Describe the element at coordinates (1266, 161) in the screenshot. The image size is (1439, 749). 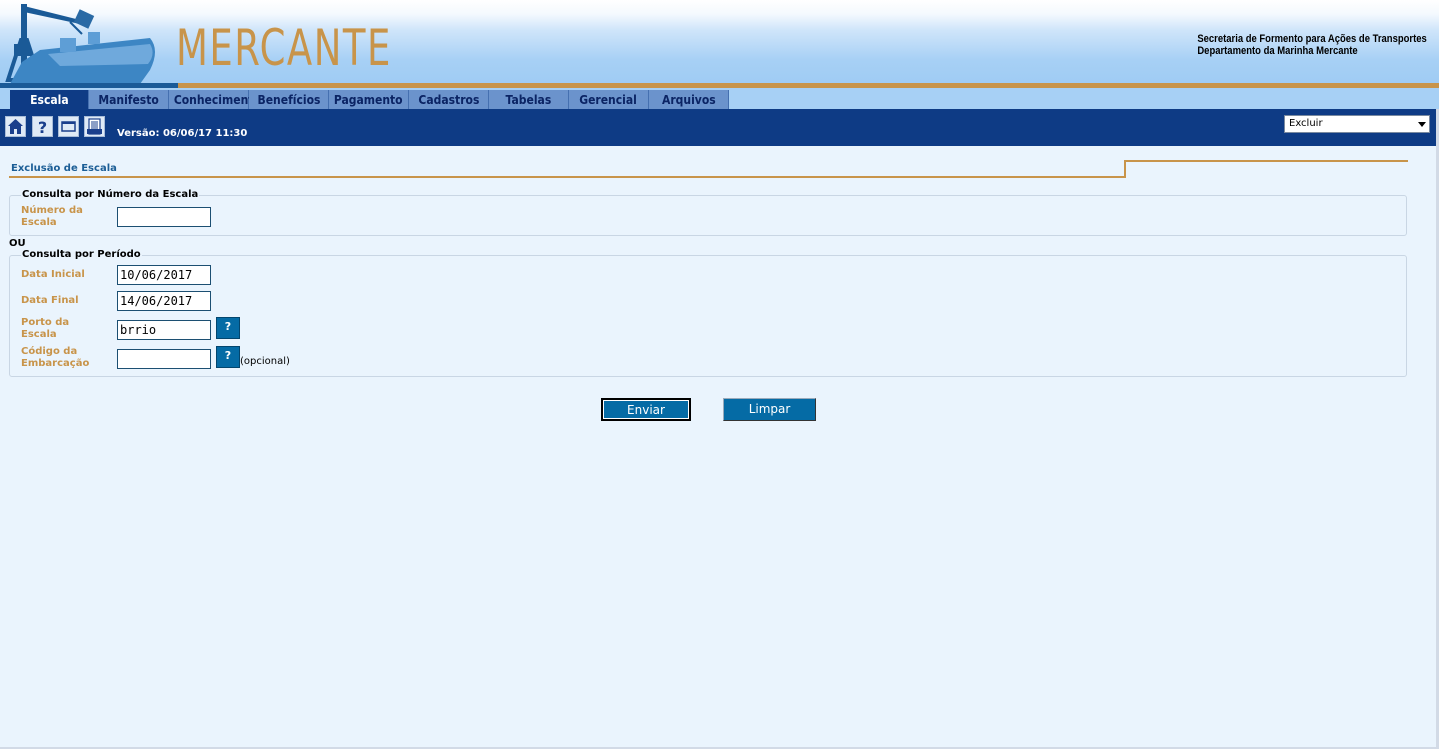
I see `title-overline` at that location.